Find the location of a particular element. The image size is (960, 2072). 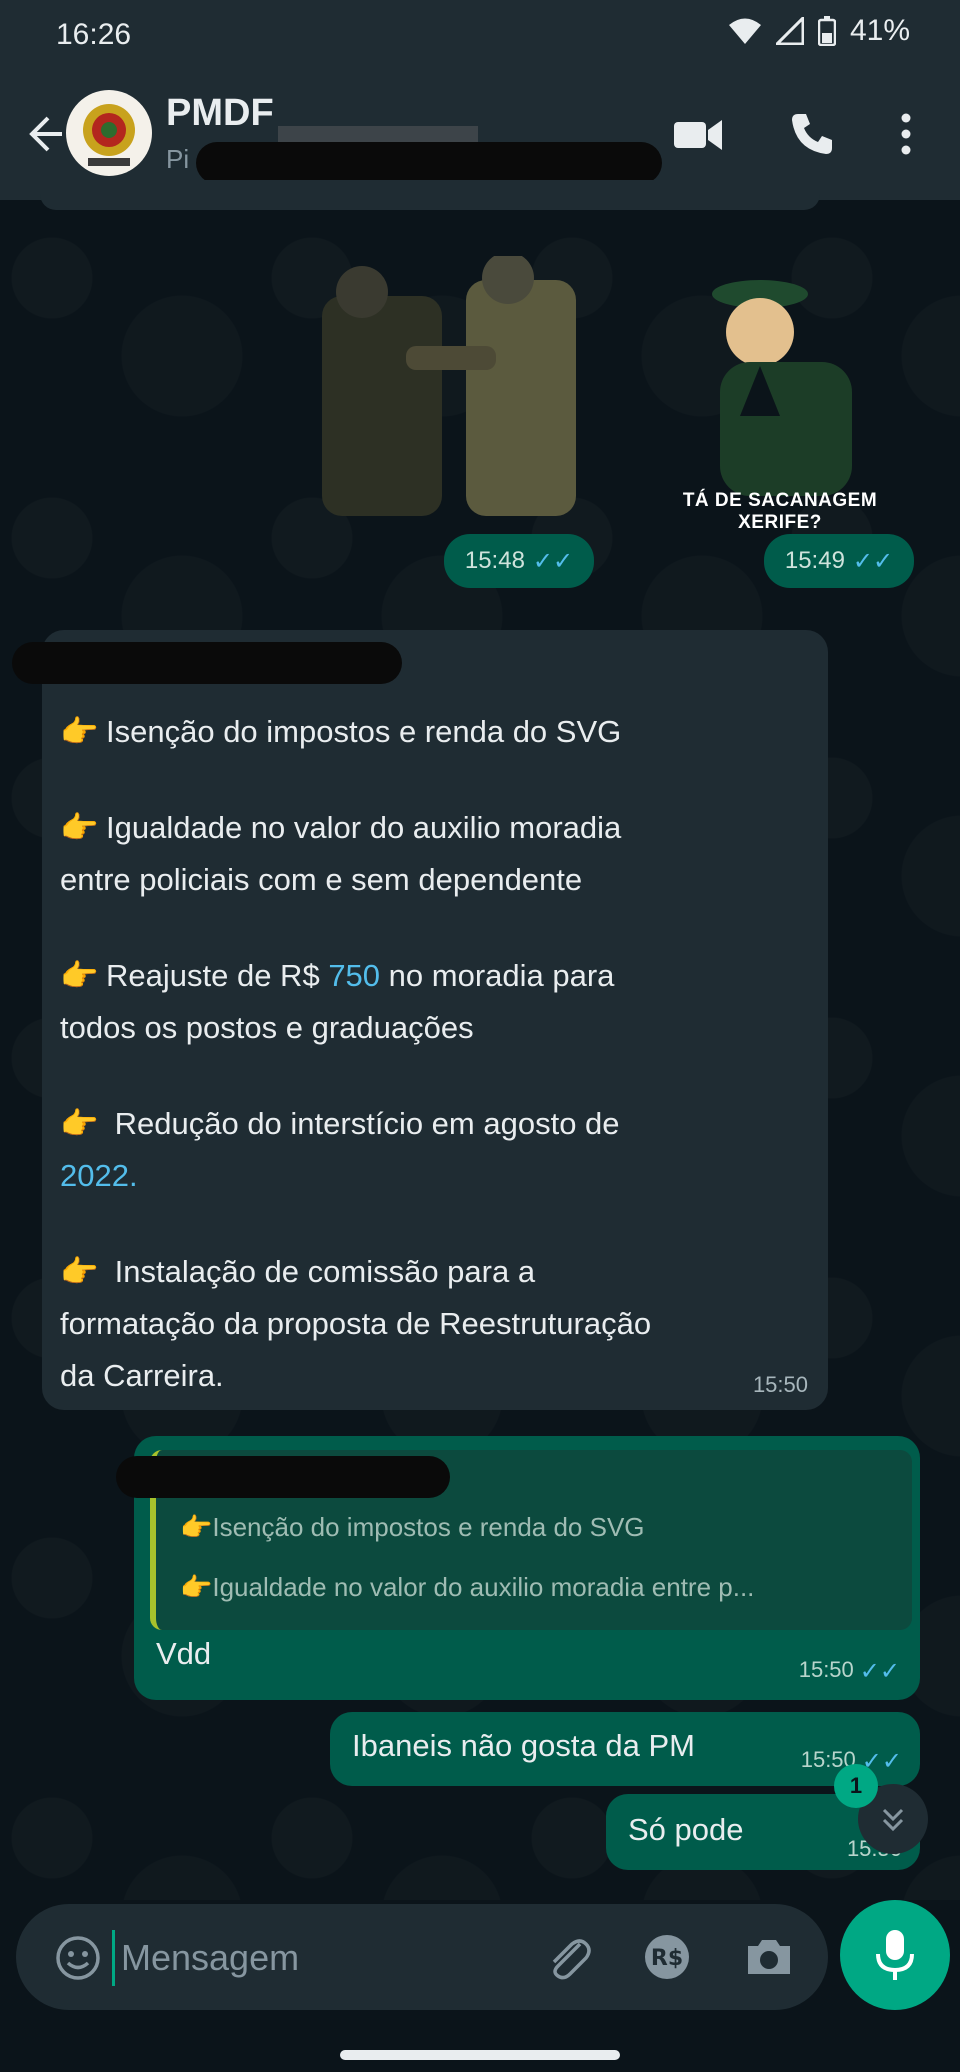

battery-icon is located at coordinates (826, 31).